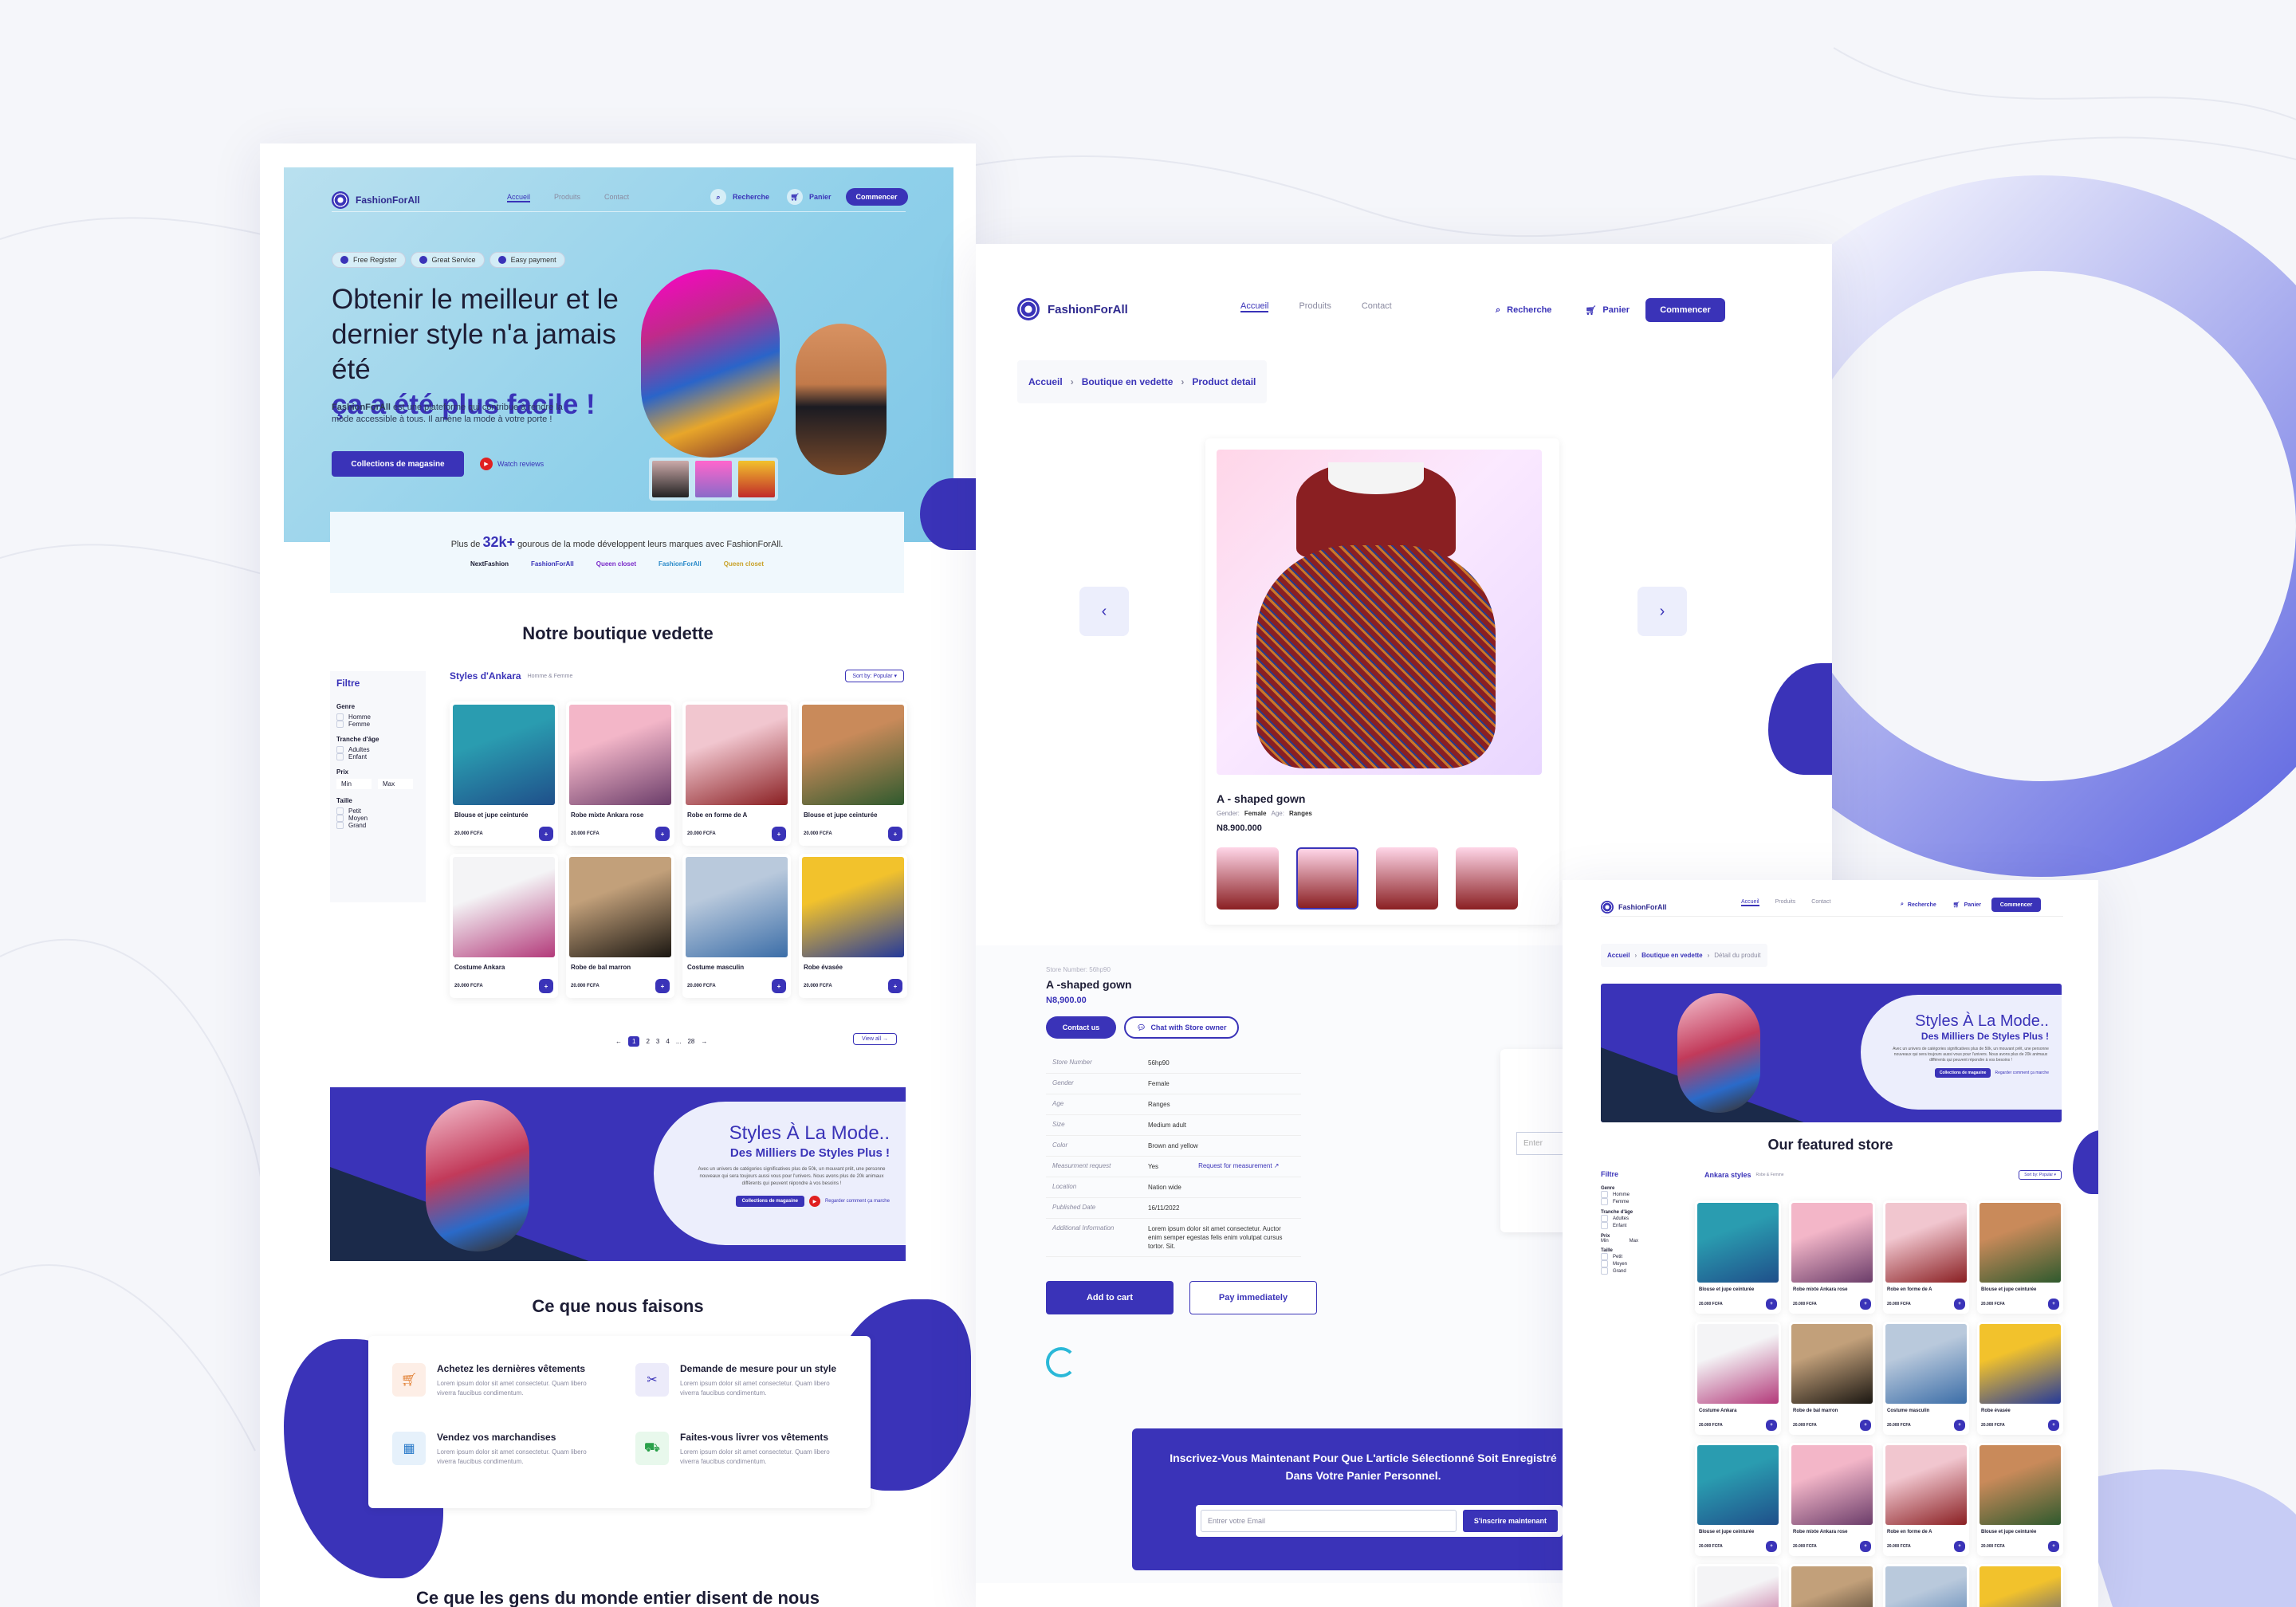 This screenshot has width=2296, height=1607. What do you see at coordinates (1081, 1027) in the screenshot?
I see `contact-us-button: Contact us` at bounding box center [1081, 1027].